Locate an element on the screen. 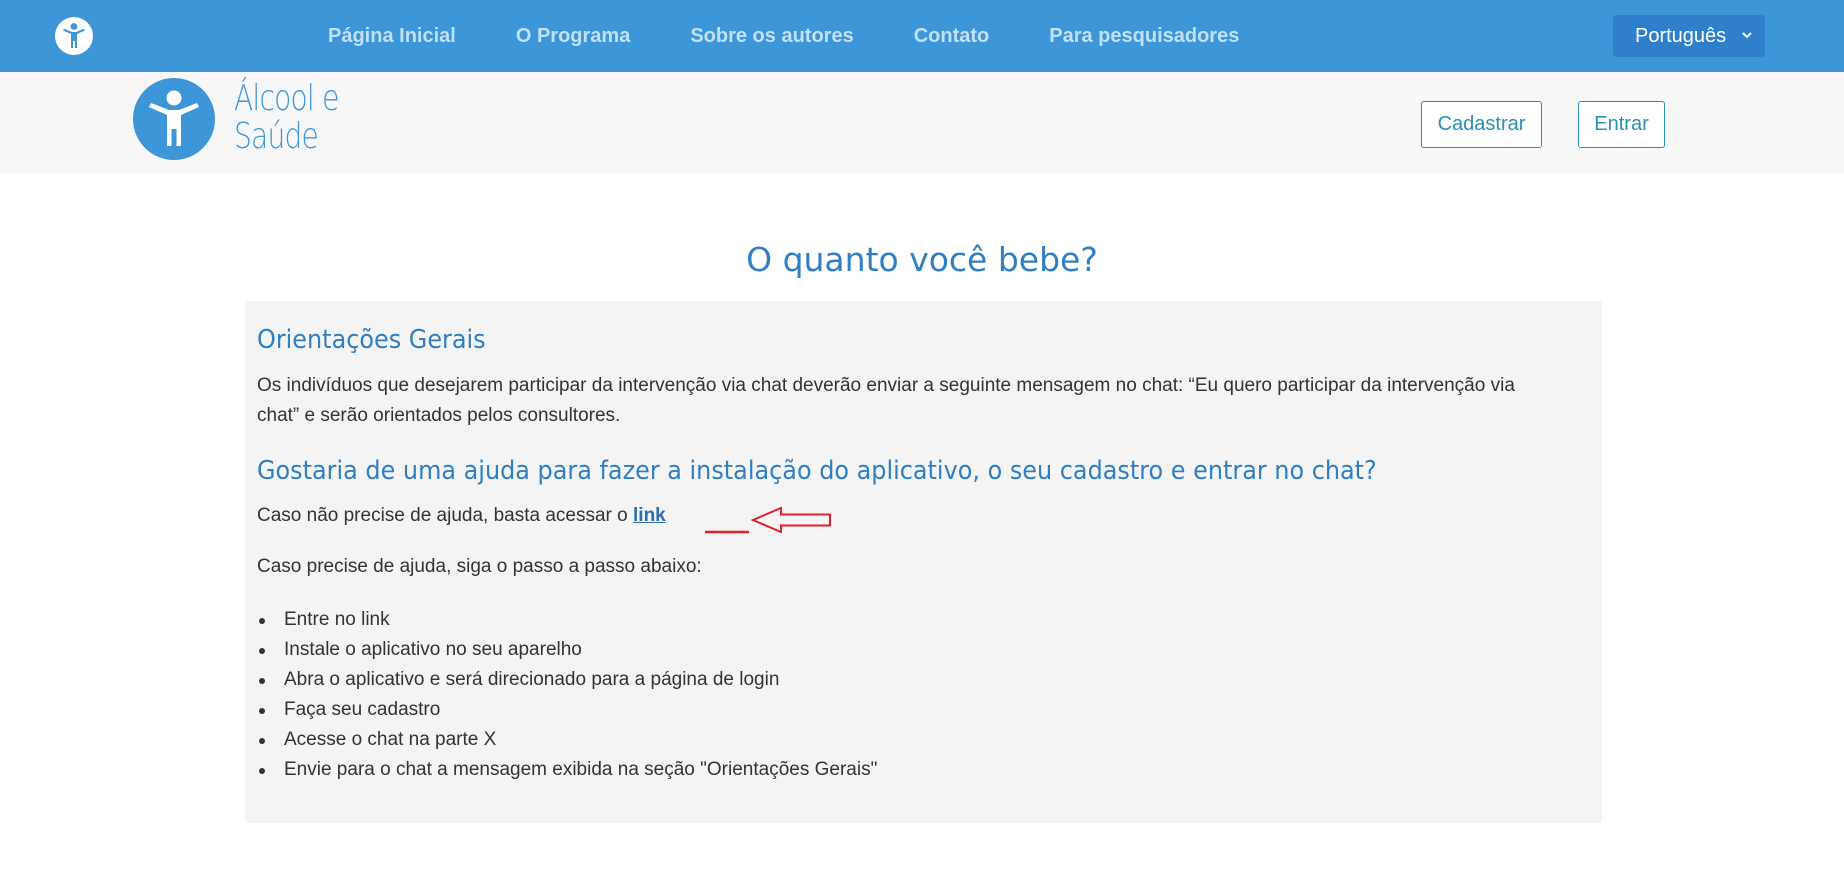  annotation-arrow-icon is located at coordinates (768, 522).